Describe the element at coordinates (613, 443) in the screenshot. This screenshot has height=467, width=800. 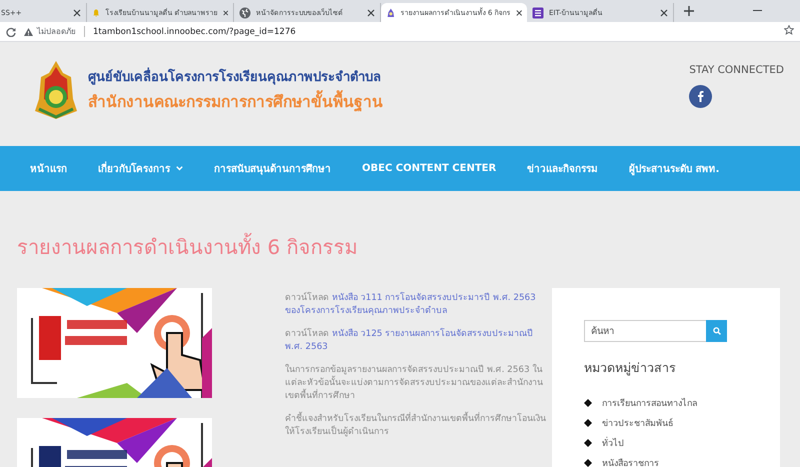
I see `category-link: ทั่วไป` at that location.